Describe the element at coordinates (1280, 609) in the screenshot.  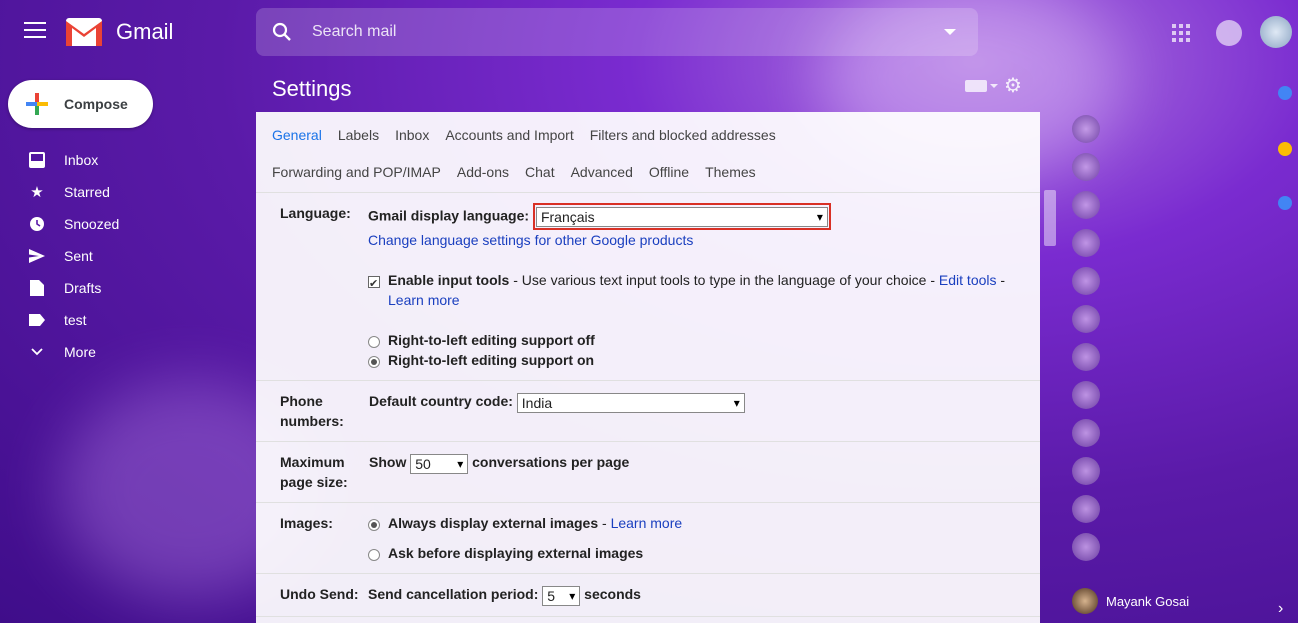
I see `chevron-right-icon: ›` at that location.